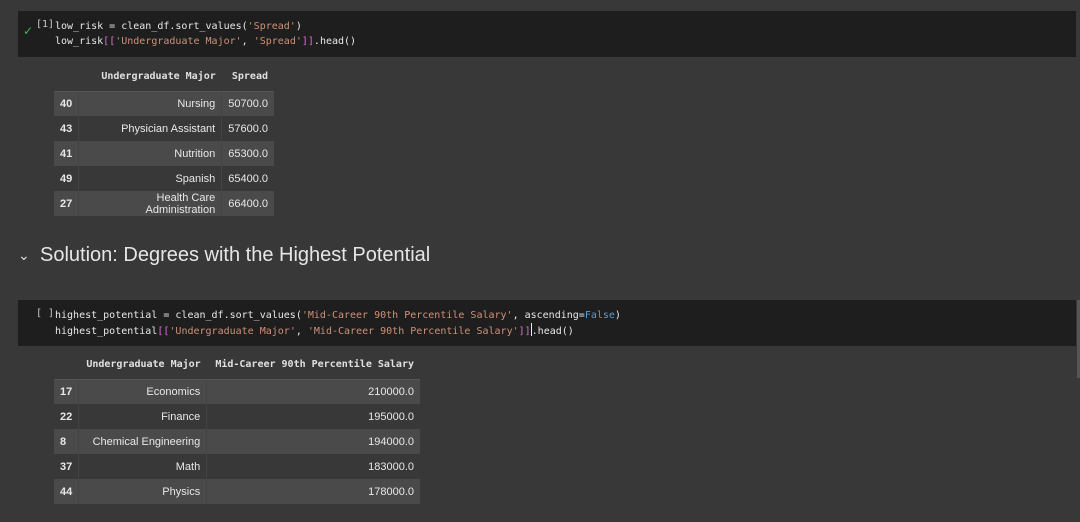 The width and height of the screenshot is (1080, 522). I want to click on table-row: 22 Finance 195000.0, so click(237, 416).